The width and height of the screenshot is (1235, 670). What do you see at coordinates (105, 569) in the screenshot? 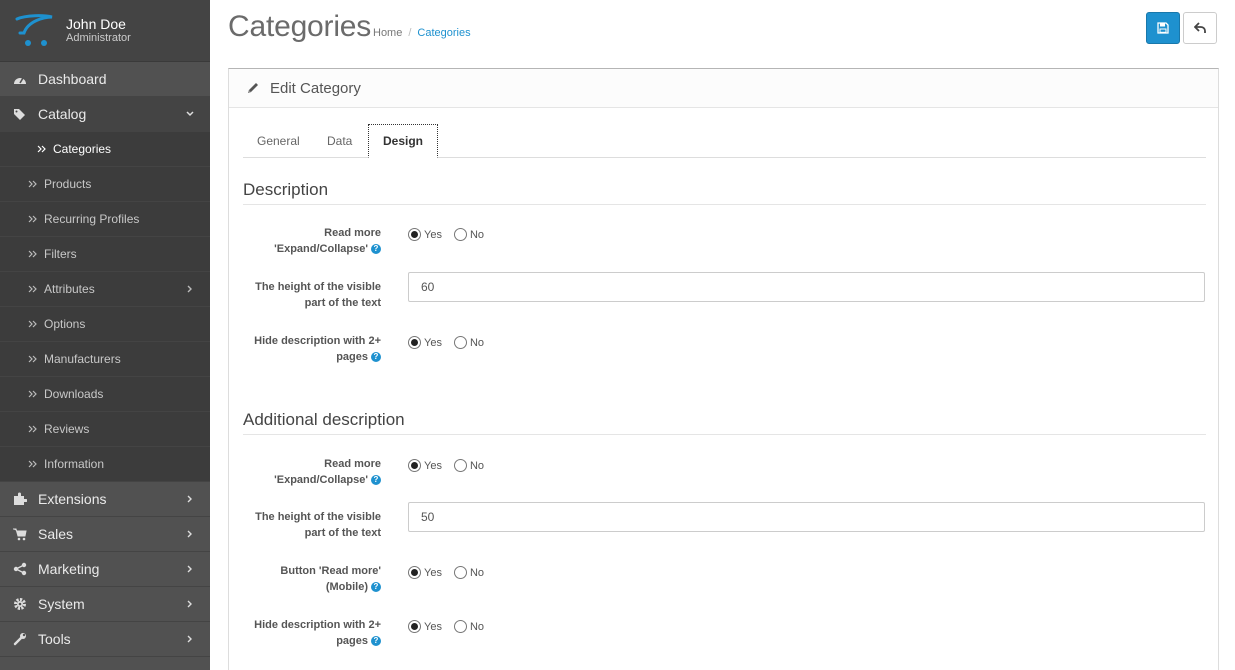
I see `nav-marketing: Marketing` at bounding box center [105, 569].